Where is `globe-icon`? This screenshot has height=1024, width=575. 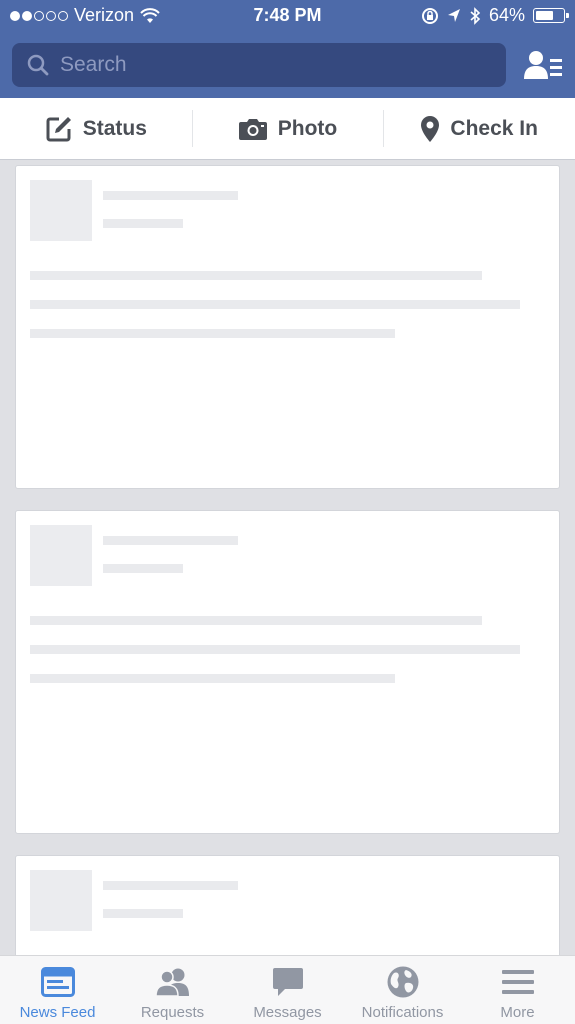 globe-icon is located at coordinates (402, 982).